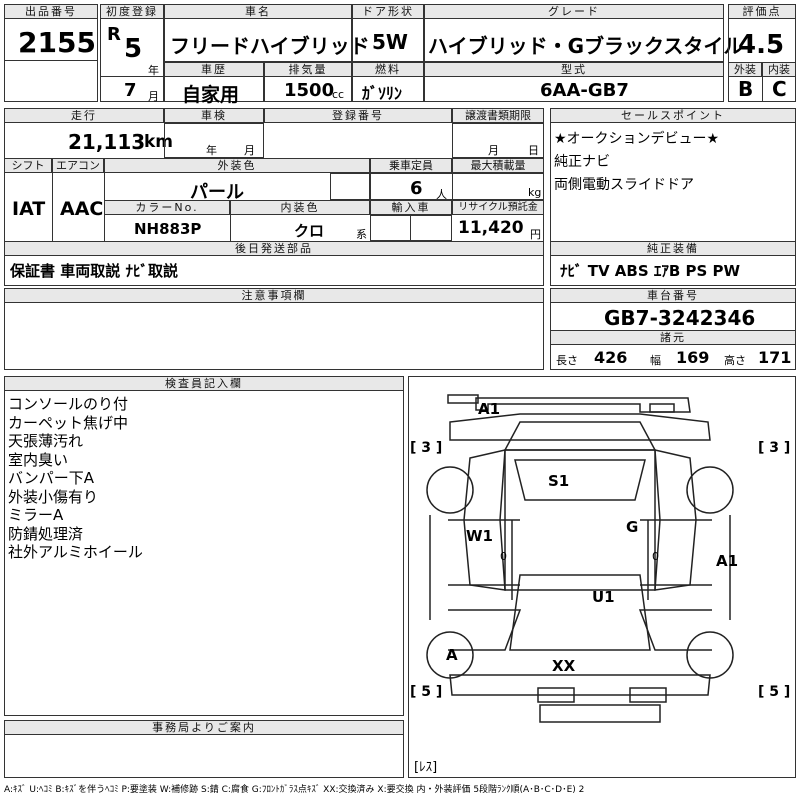 The image size is (800, 800). What do you see at coordinates (426, 692) in the screenshot?
I see `tire-bl: [ 5 ]` at bounding box center [426, 692].